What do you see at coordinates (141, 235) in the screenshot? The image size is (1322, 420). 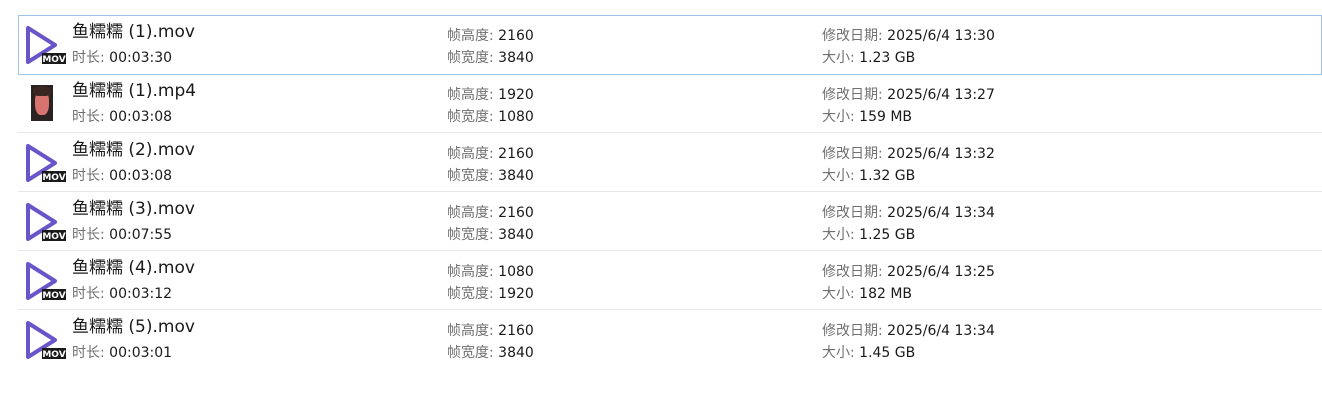 I see `duration-value: 00:07:55` at bounding box center [141, 235].